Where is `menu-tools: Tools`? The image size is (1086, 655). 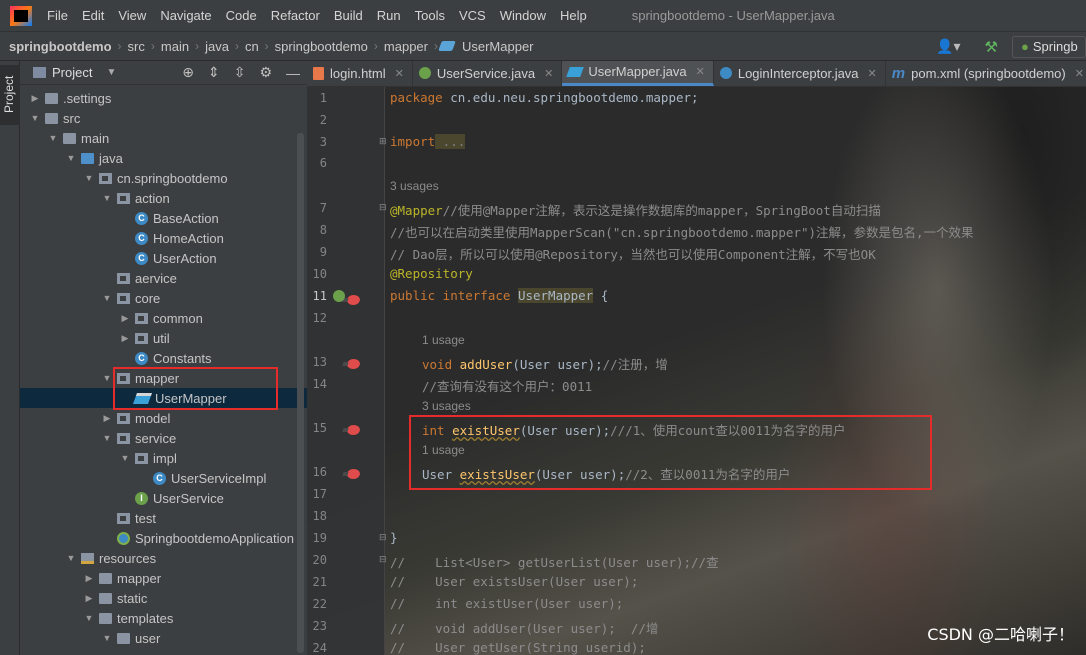 menu-tools: Tools is located at coordinates (430, 15).